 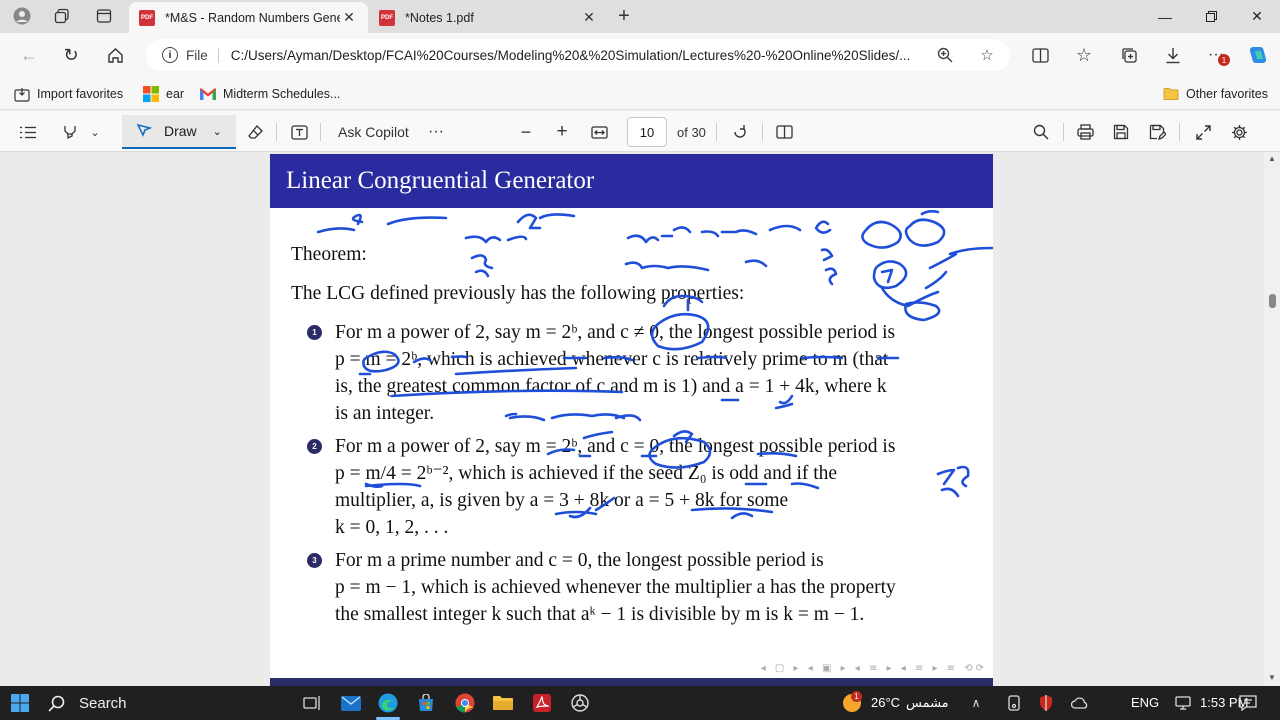 What do you see at coordinates (1145, 702) in the screenshot?
I see `input-language: ENG` at bounding box center [1145, 702].